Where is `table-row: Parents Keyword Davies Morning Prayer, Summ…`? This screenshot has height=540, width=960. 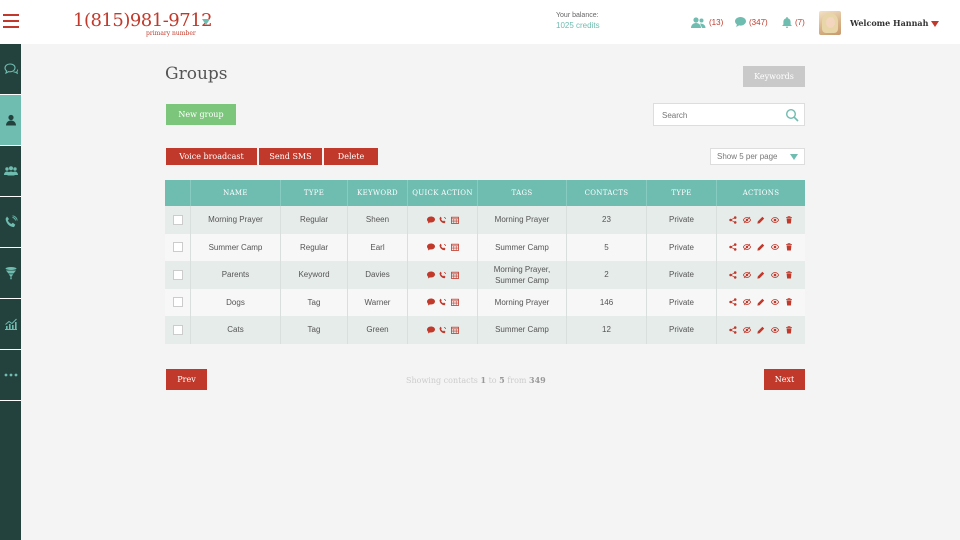 table-row: Parents Keyword Davies Morning Prayer, Summ… is located at coordinates (485, 275).